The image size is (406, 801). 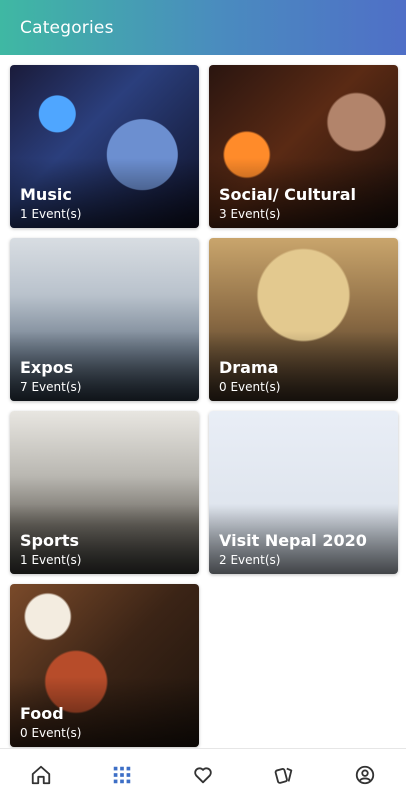 I want to click on category-count: 7 Event(s), so click(x=51, y=387).